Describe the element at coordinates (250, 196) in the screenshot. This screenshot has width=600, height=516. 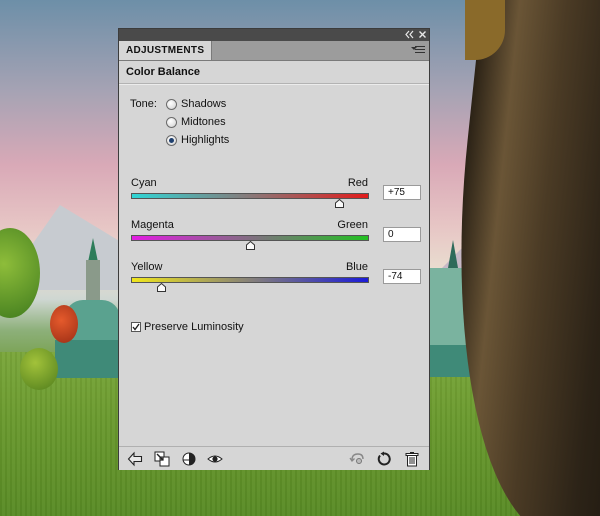
I see `cyan-red-slider-track` at that location.